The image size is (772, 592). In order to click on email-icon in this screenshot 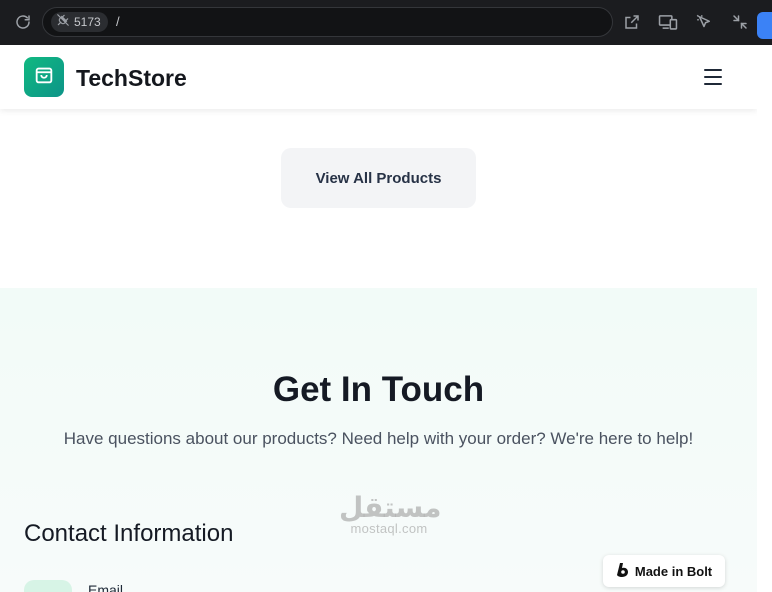, I will do `click(48, 586)`.